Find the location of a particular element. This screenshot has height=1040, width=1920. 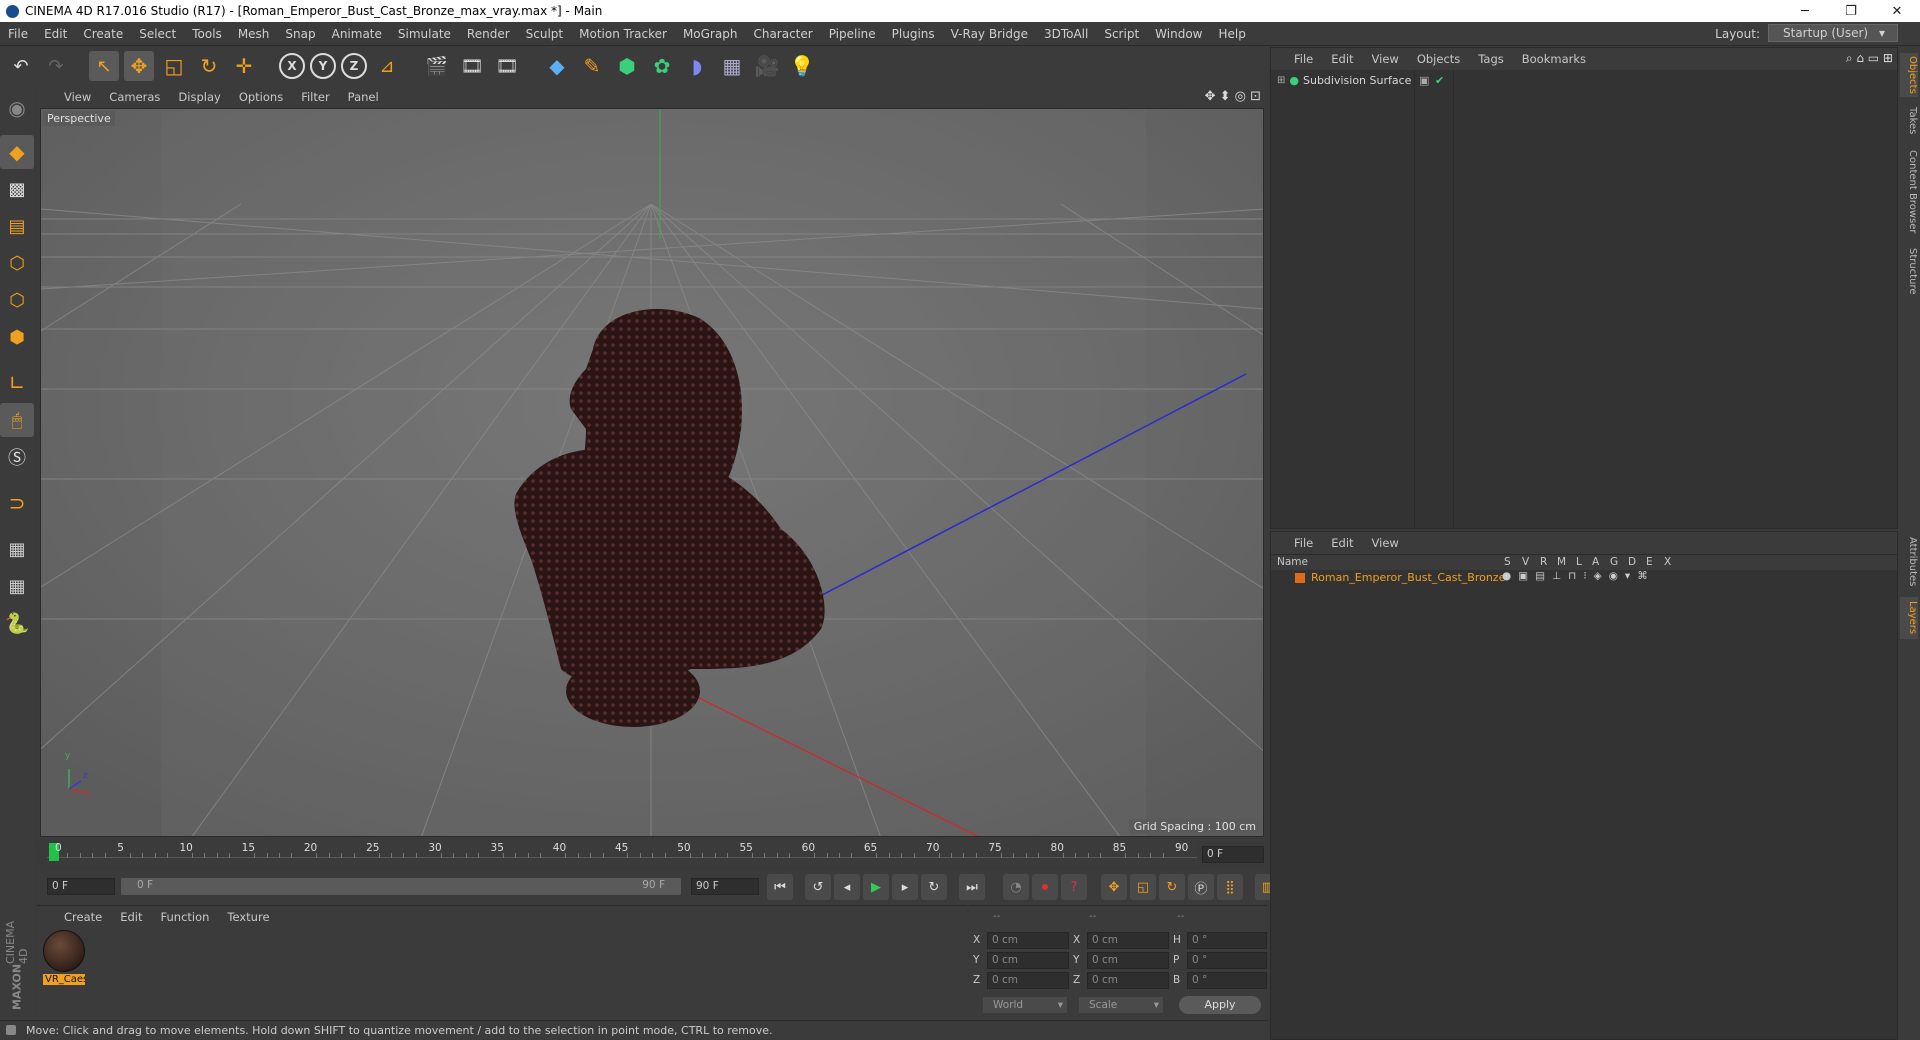

size-x-field: 0 cm is located at coordinates (1128, 940).